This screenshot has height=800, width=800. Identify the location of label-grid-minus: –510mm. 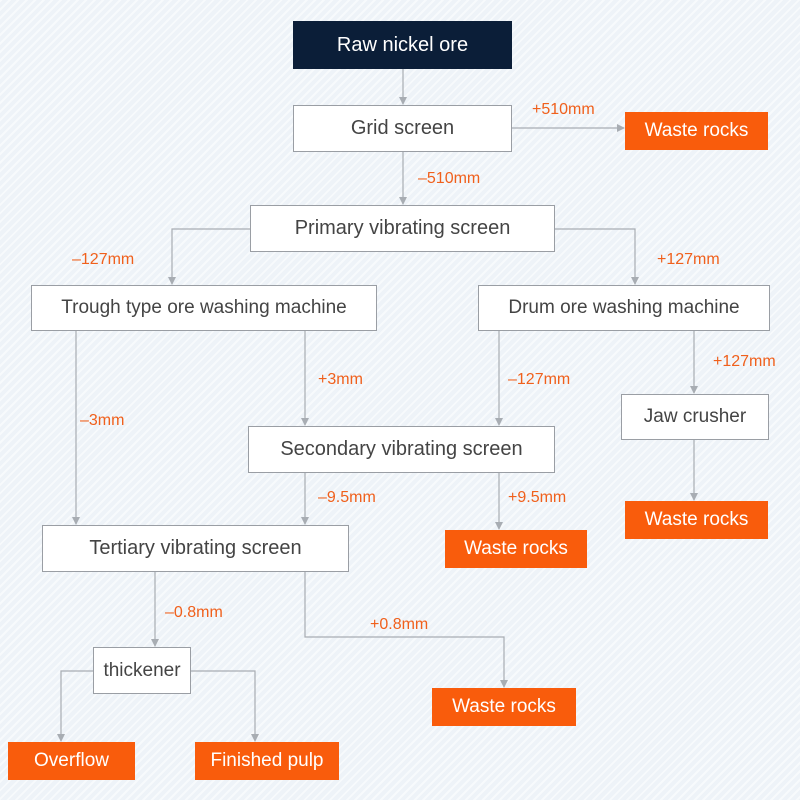
(449, 178).